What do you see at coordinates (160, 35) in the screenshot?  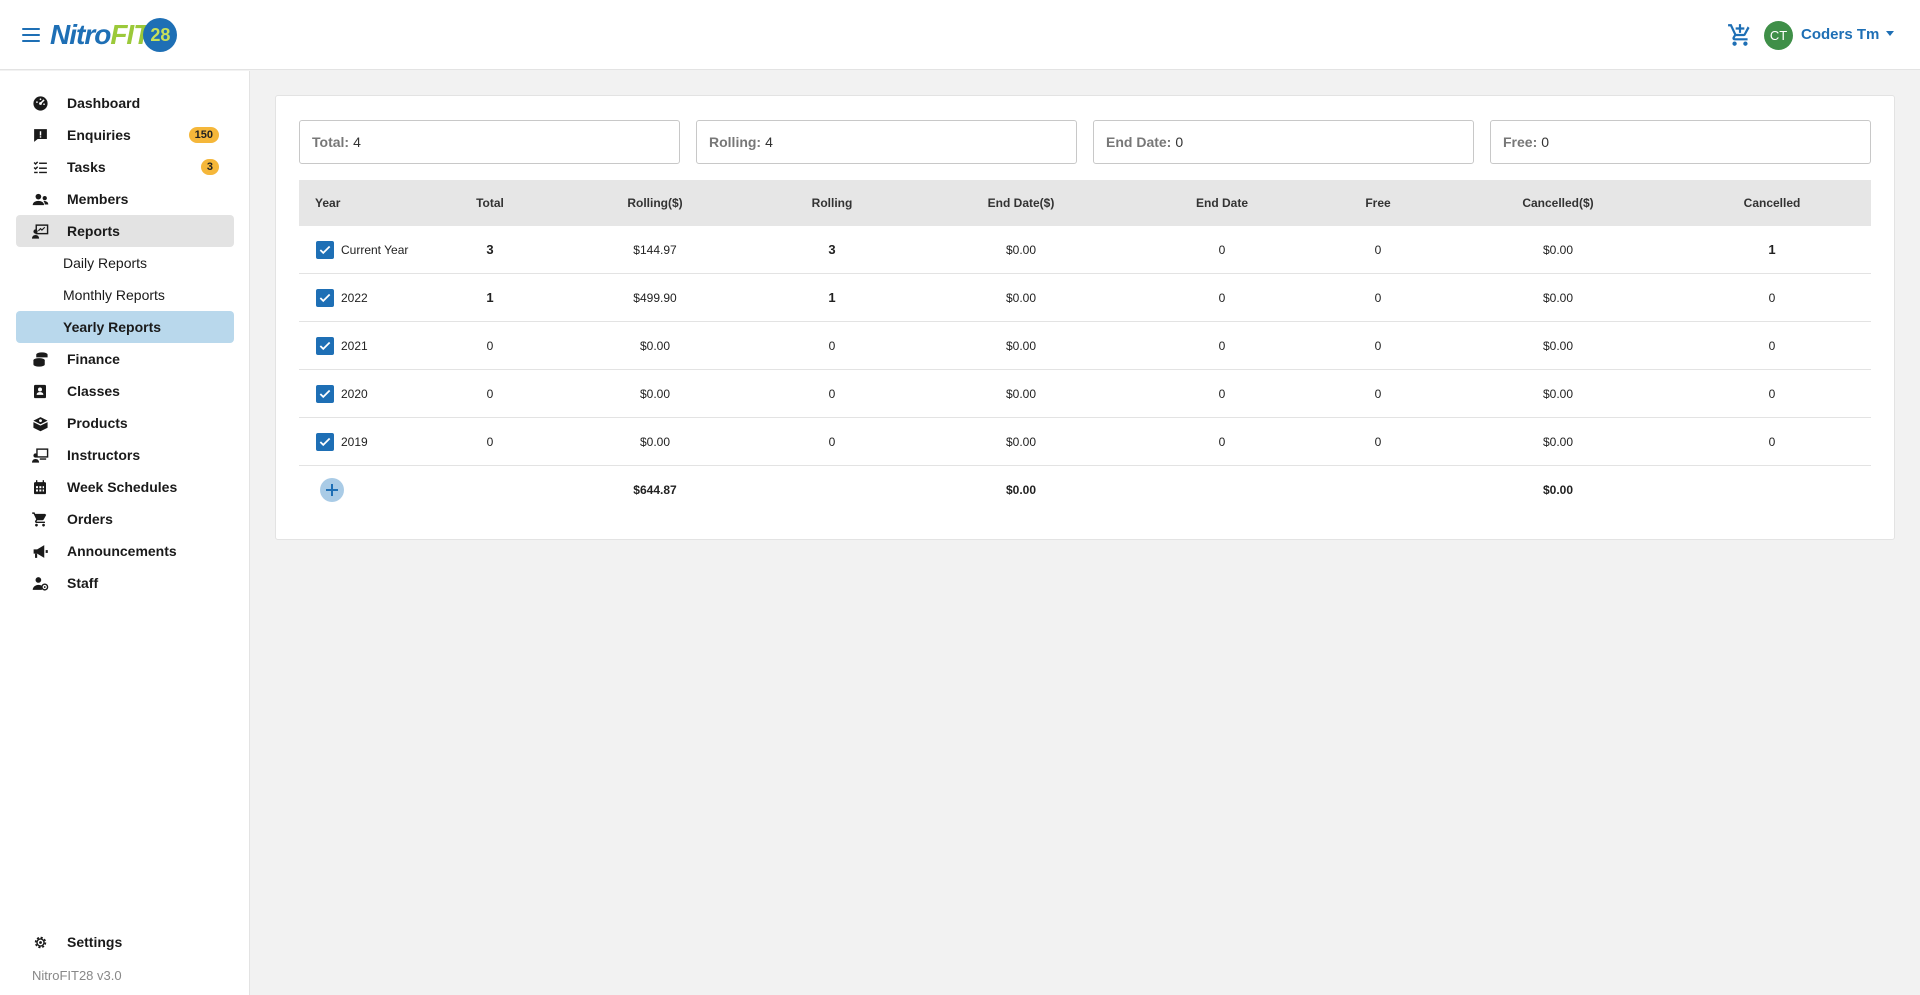 I see `logo-badge-28: 28` at bounding box center [160, 35].